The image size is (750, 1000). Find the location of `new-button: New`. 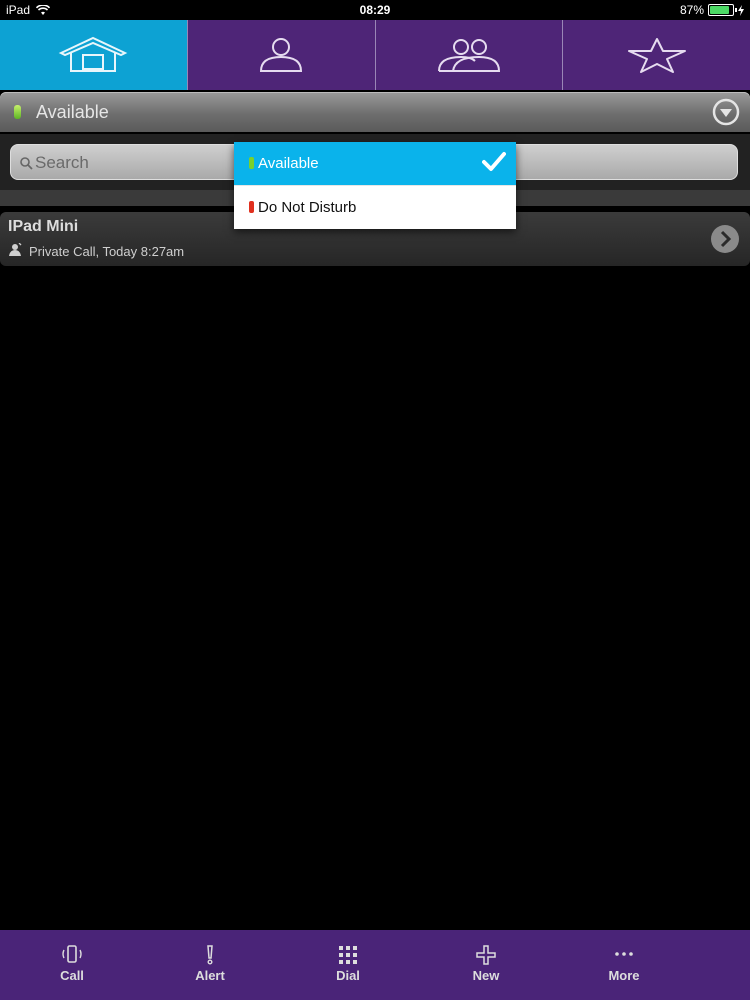

new-button: New is located at coordinates (486, 965).